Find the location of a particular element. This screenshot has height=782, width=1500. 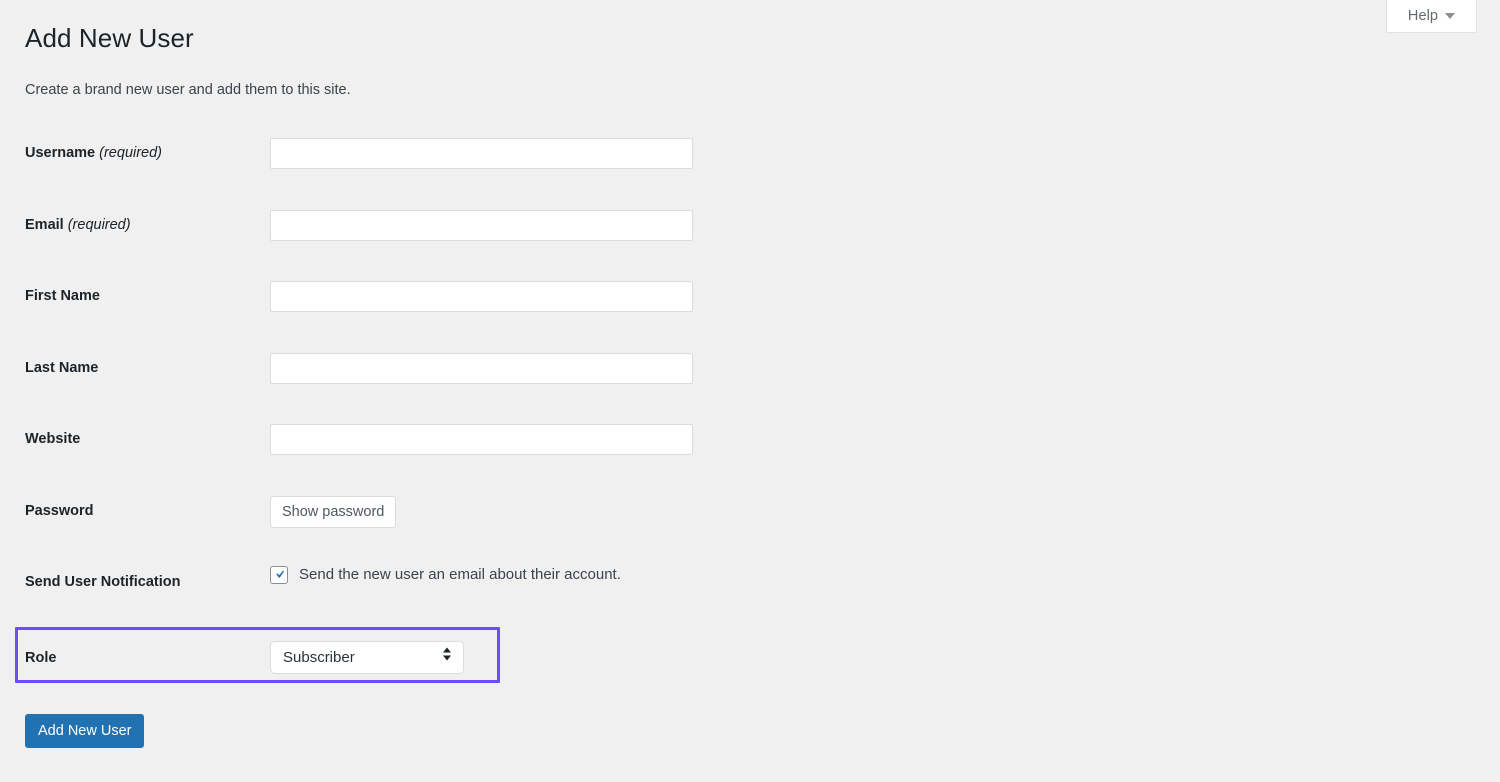

field-username-wrap is located at coordinates (885, 149).